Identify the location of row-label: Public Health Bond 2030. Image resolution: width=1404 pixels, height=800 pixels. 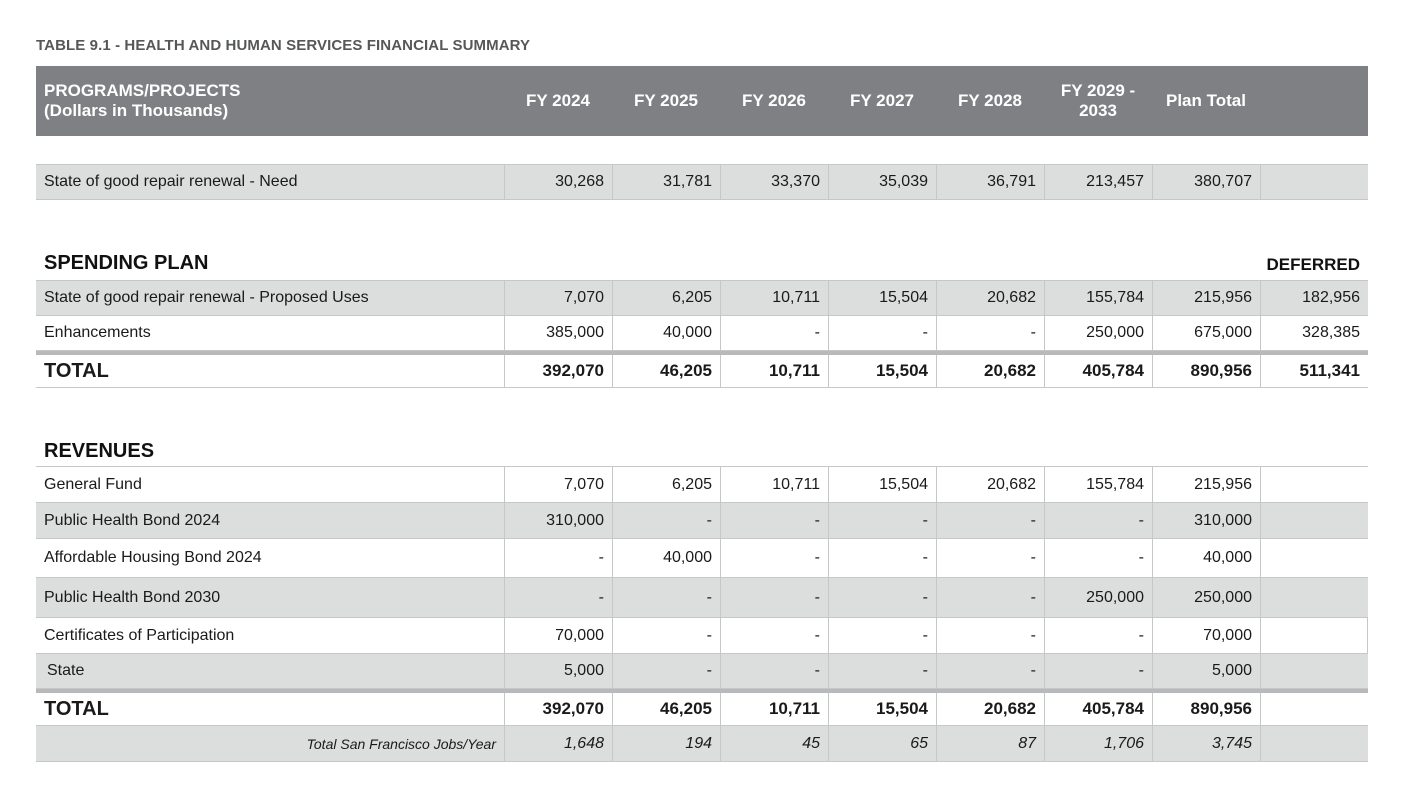
(132, 597).